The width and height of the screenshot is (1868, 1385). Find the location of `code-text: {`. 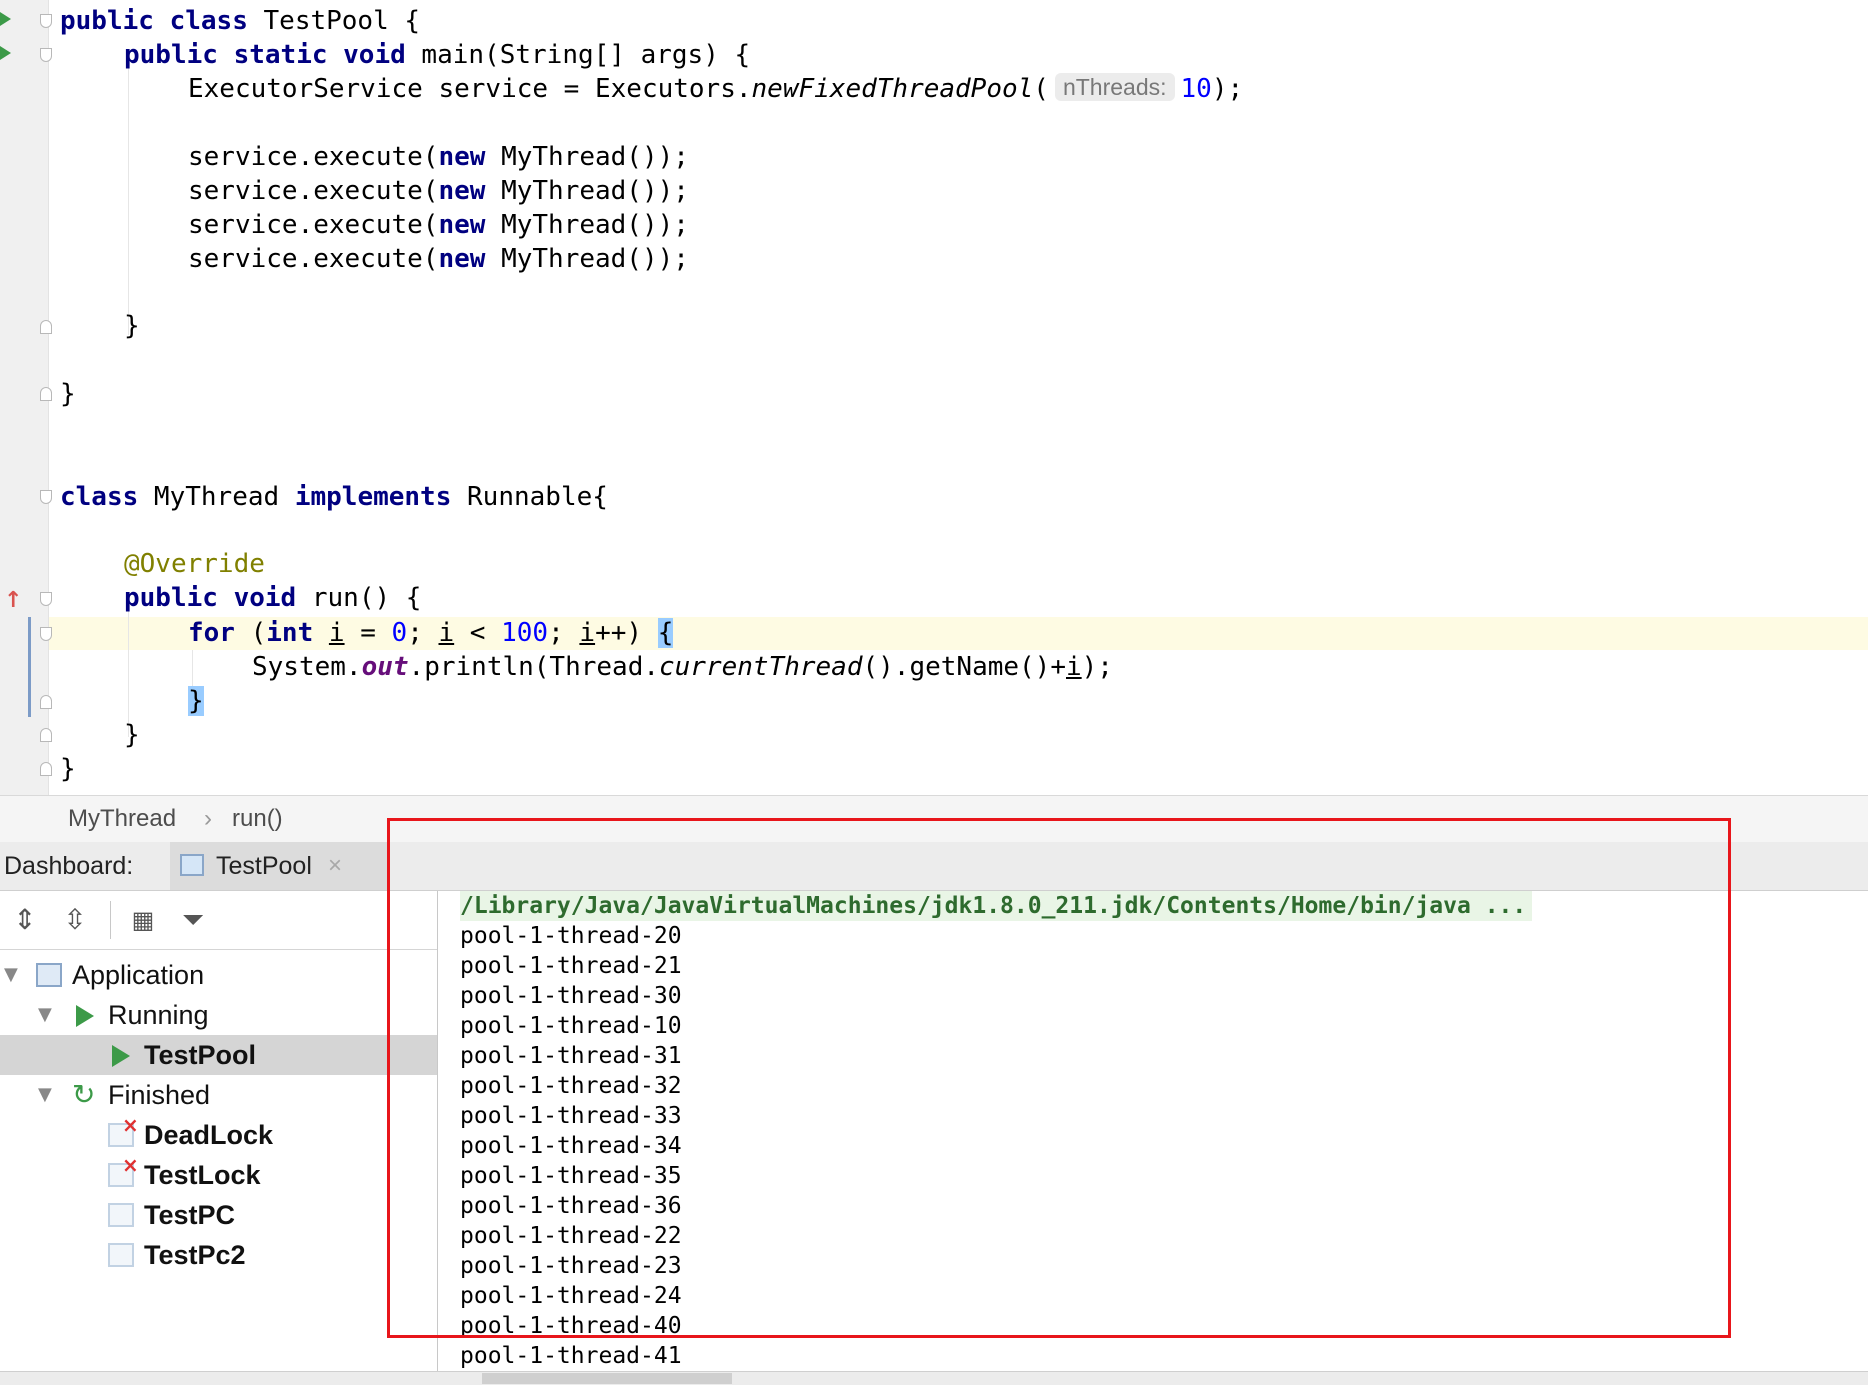

code-text: { is located at coordinates (404, 21).